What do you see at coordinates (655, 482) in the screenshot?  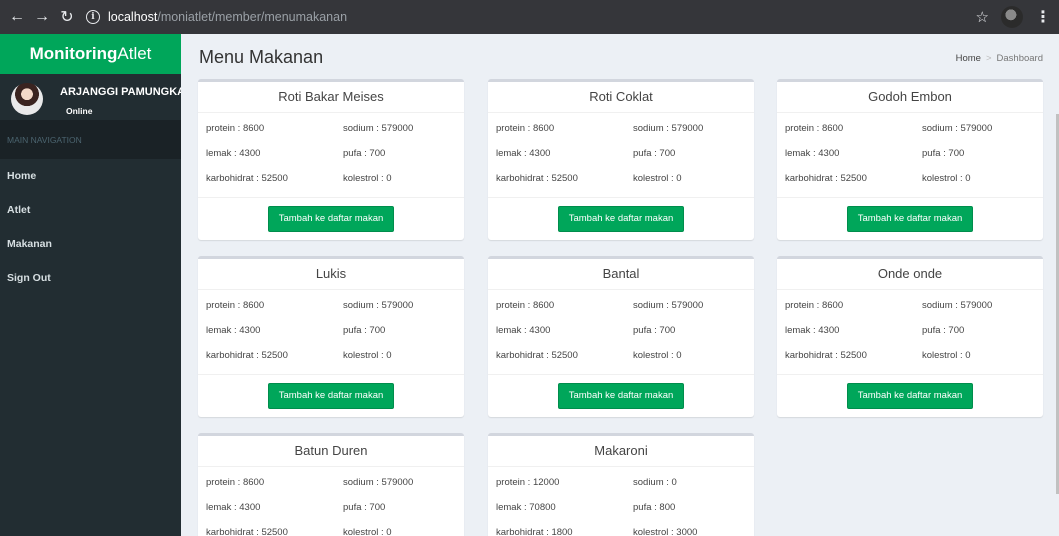 I see `sodium-value: sodium : 0` at bounding box center [655, 482].